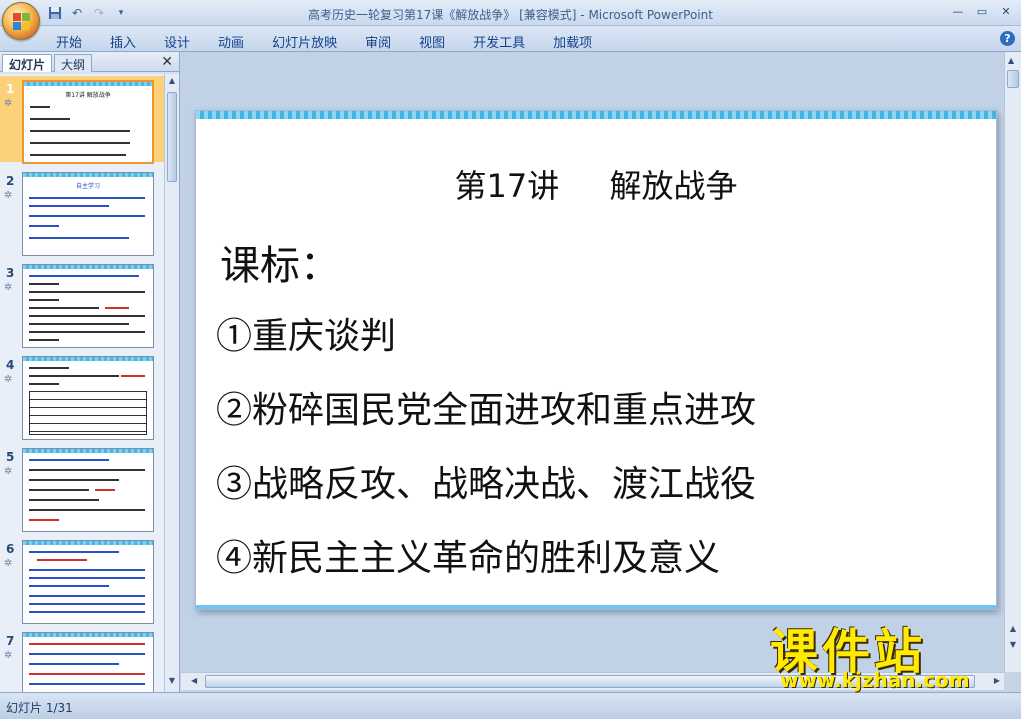 The height and width of the screenshot is (719, 1021). What do you see at coordinates (87, 186) in the screenshot?
I see `slide-preview-title: 自主学习` at bounding box center [87, 186].